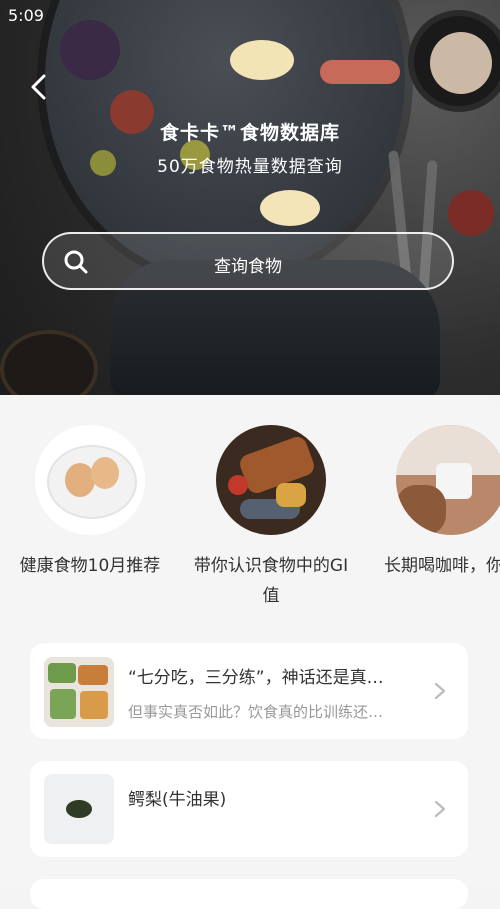 The image size is (500, 909). What do you see at coordinates (360, 72) in the screenshot?
I see `ham-image` at bounding box center [360, 72].